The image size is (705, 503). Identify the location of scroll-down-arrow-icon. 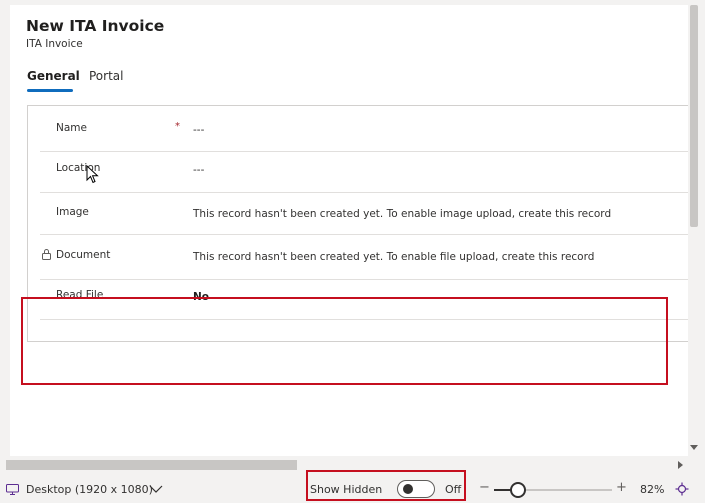
(694, 447).